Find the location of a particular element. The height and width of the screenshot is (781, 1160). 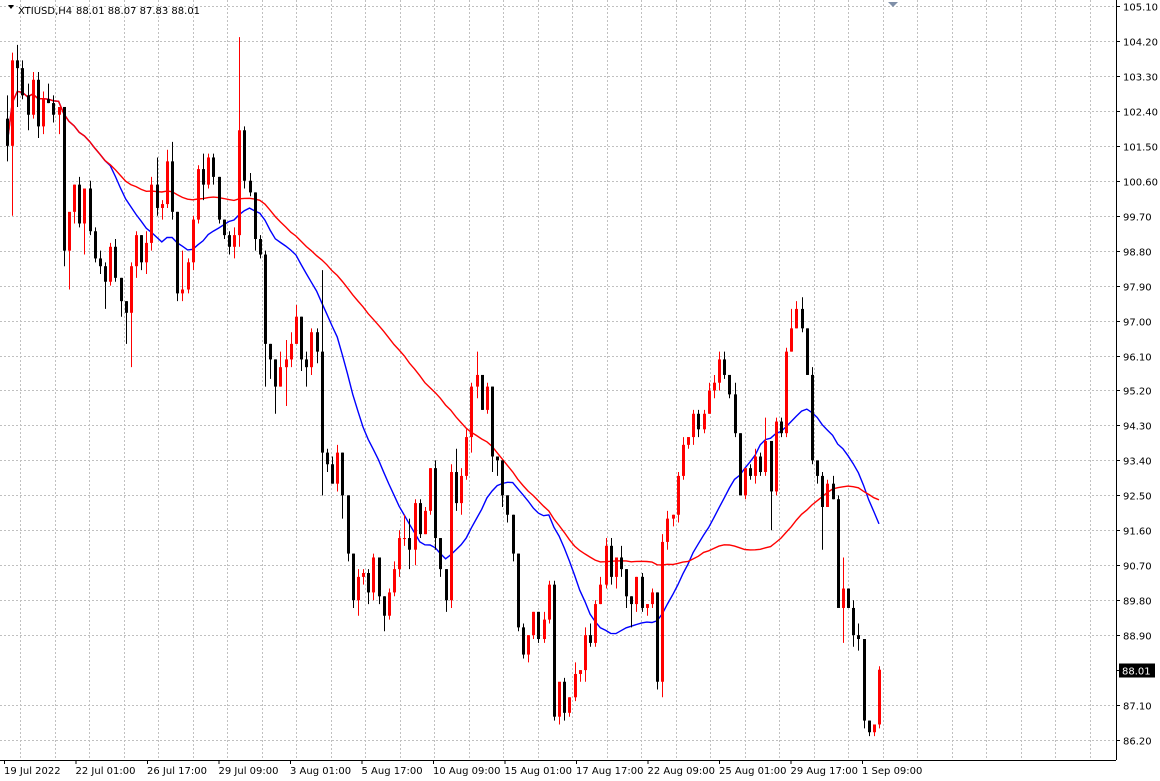

y-tick-label: 99.70 is located at coordinates (1137, 218).